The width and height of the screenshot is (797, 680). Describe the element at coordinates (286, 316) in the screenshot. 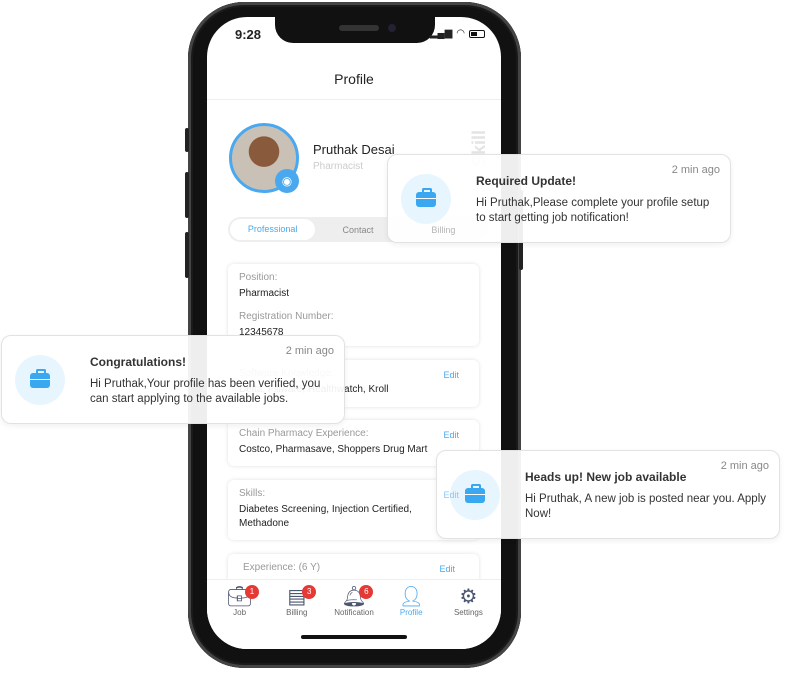

I see `registration-label: Registration Number:` at that location.